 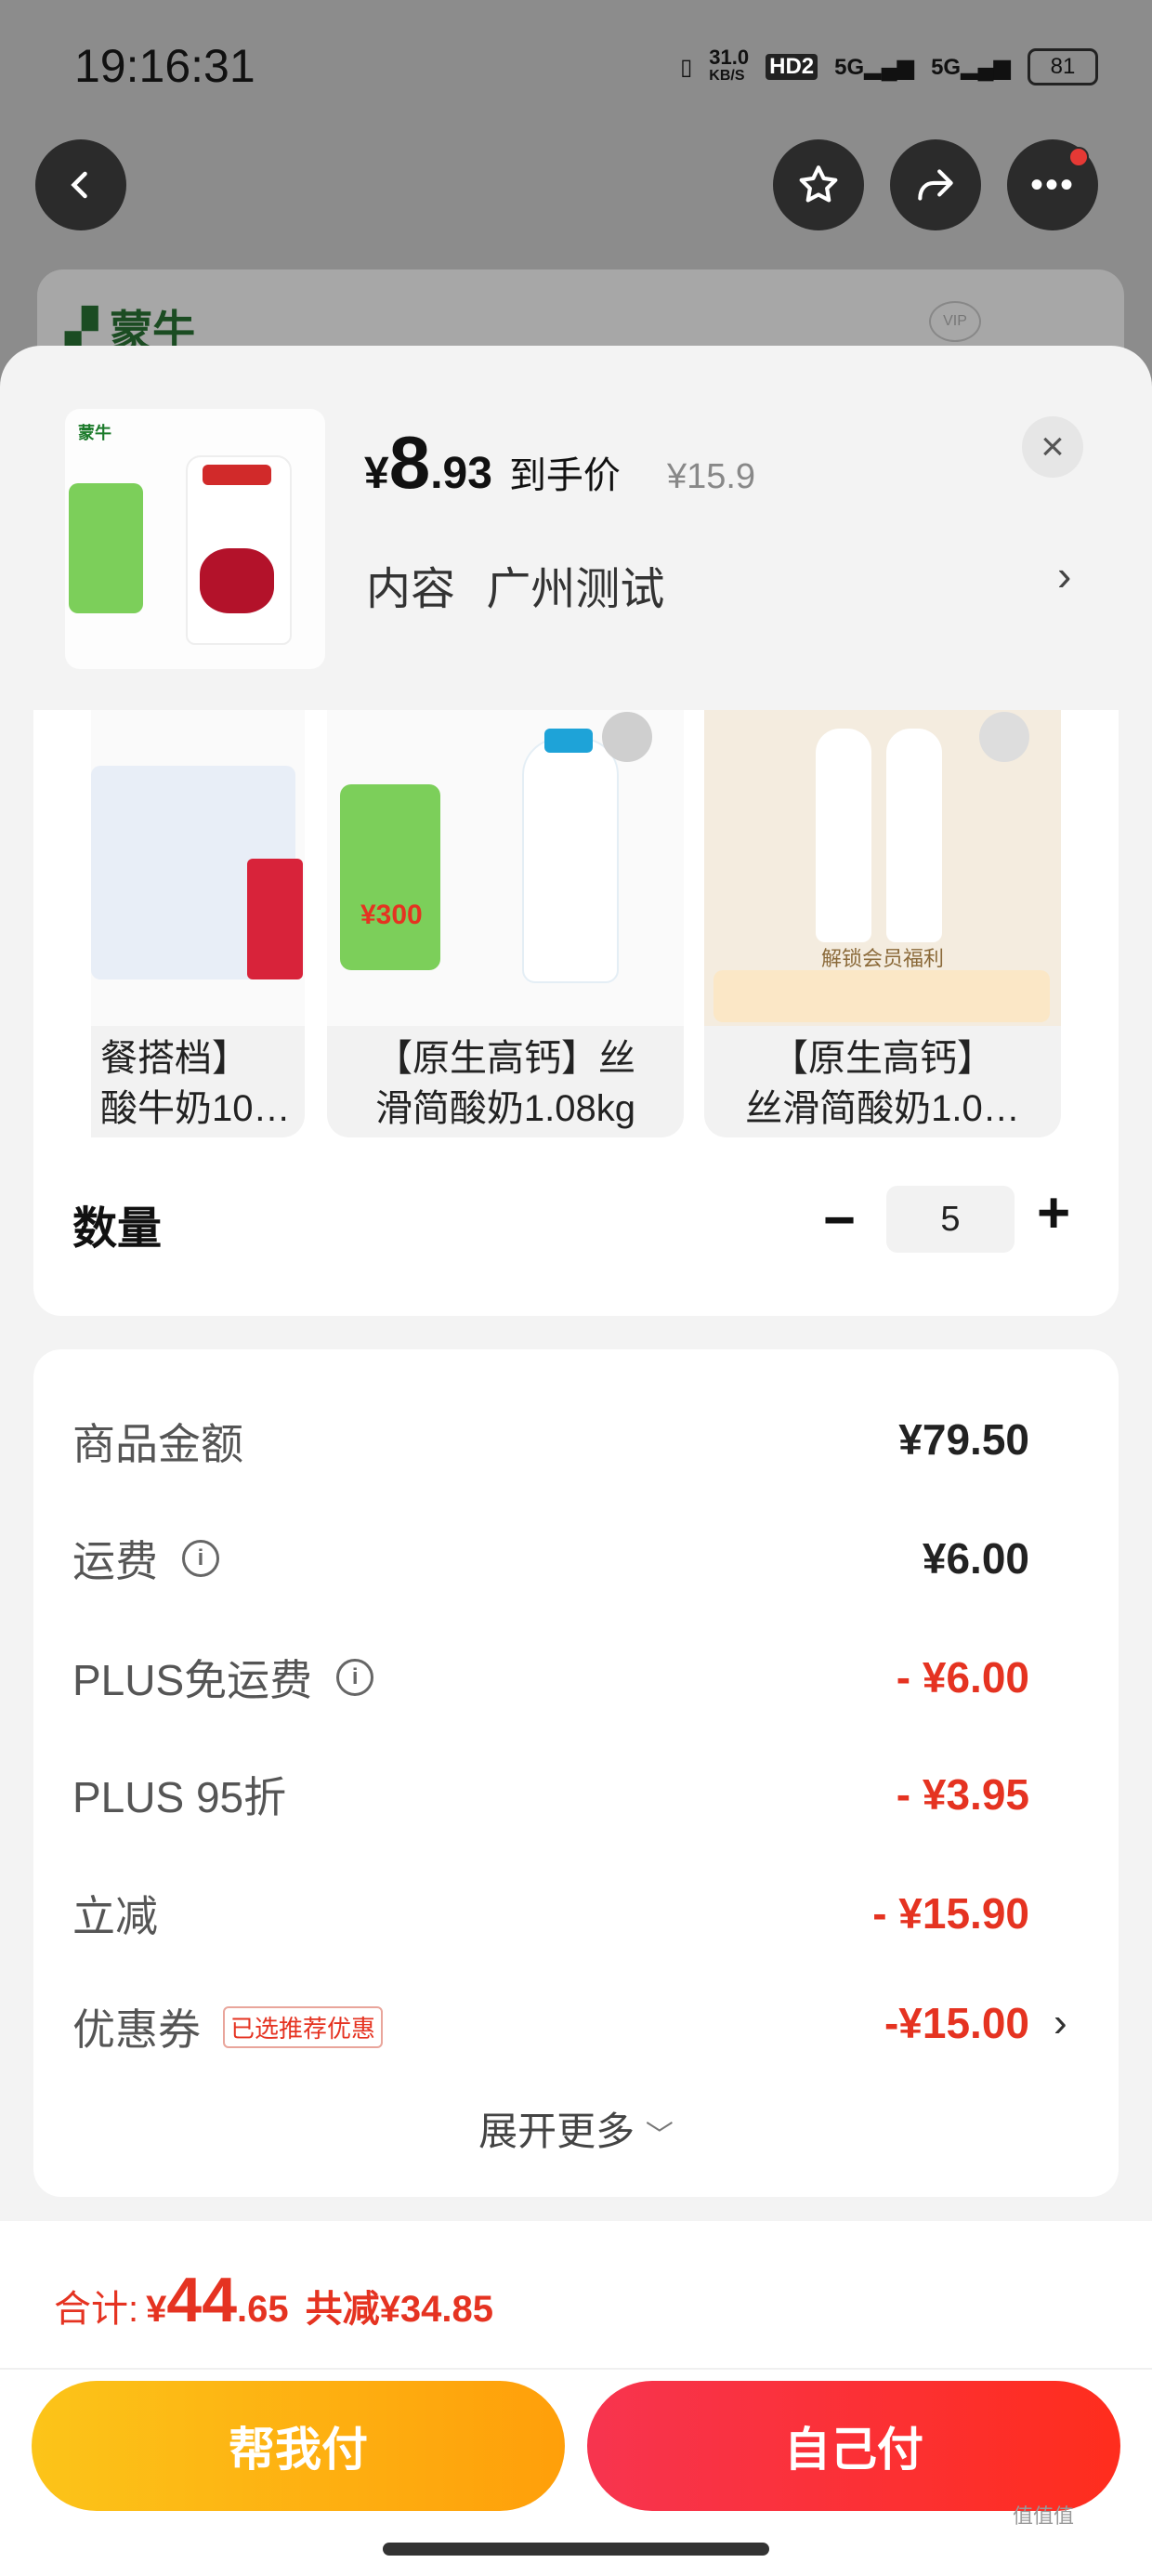 What do you see at coordinates (1078, 157) in the screenshot?
I see `notification-dot` at bounding box center [1078, 157].